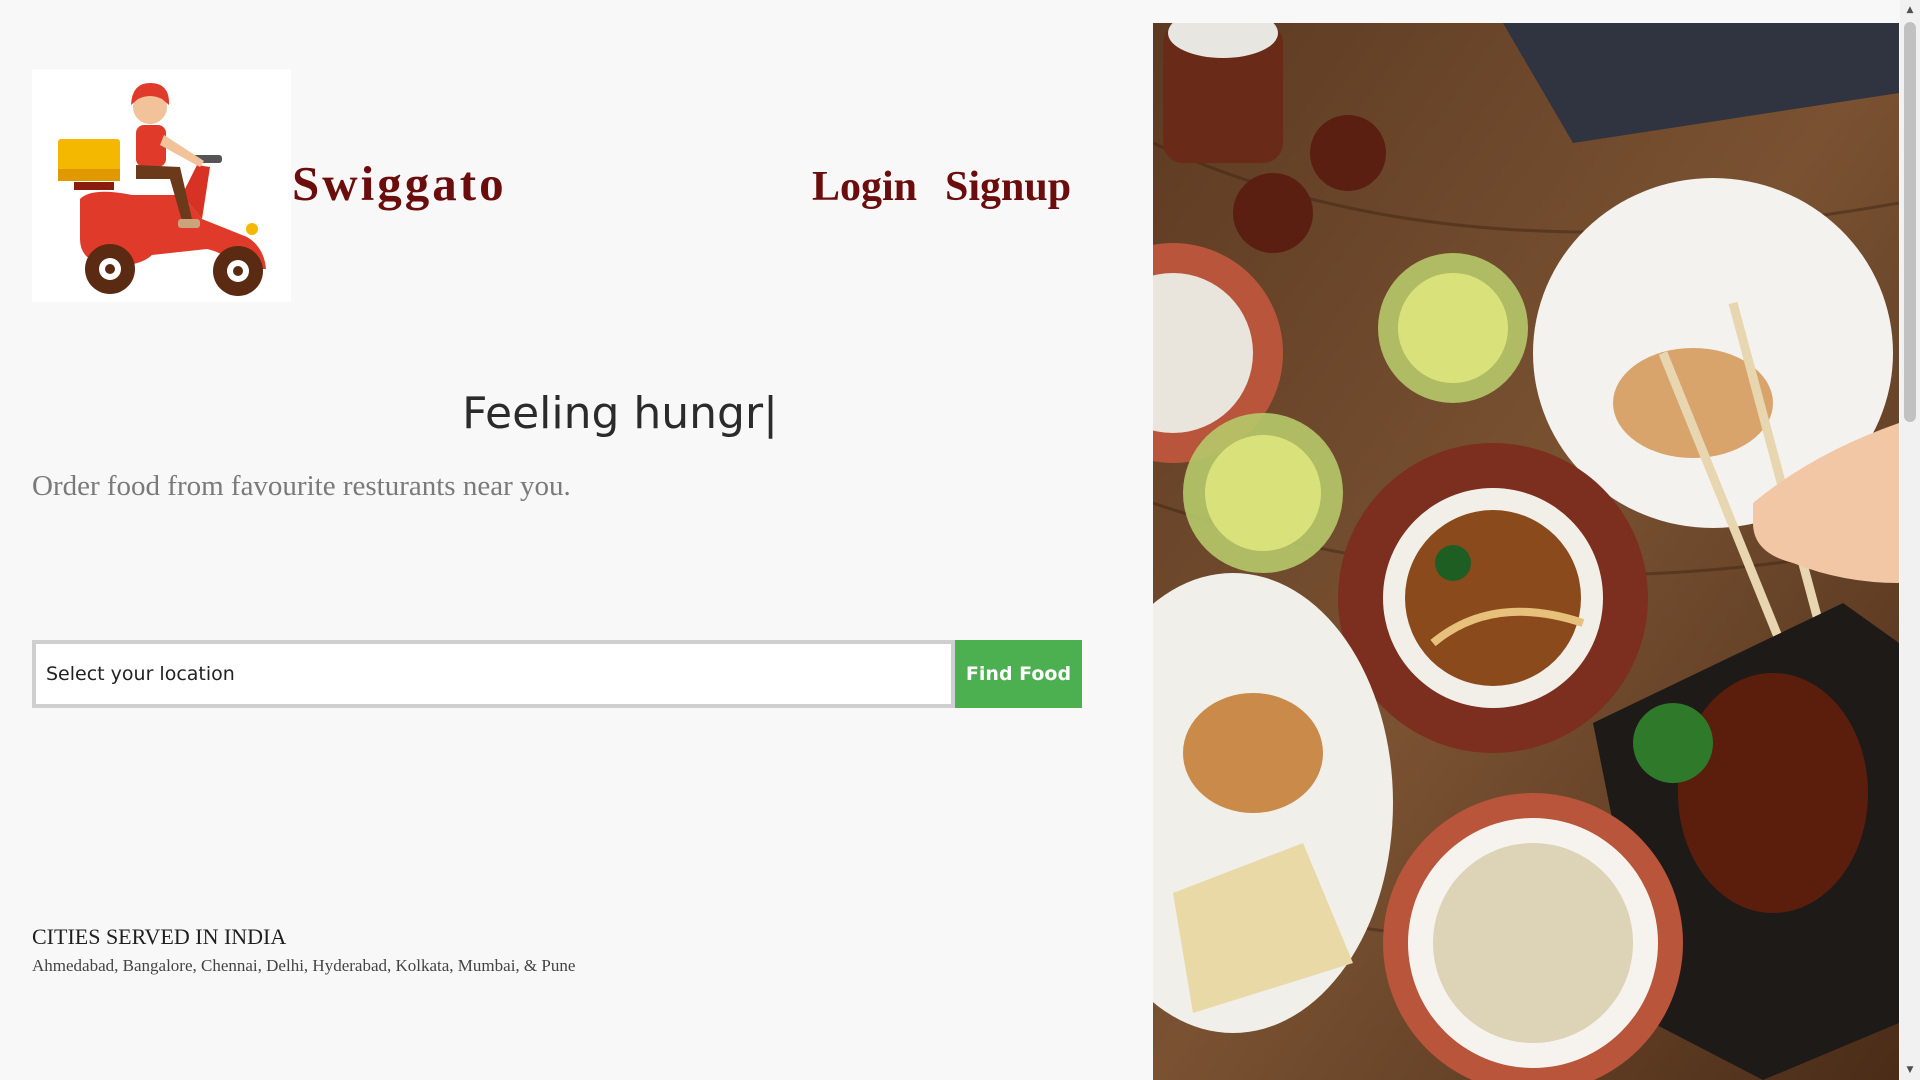 This screenshot has height=1080, width=1920. Describe the element at coordinates (159, 936) in the screenshot. I see `cities-heading: CITIES SERVED IN INDIA` at that location.